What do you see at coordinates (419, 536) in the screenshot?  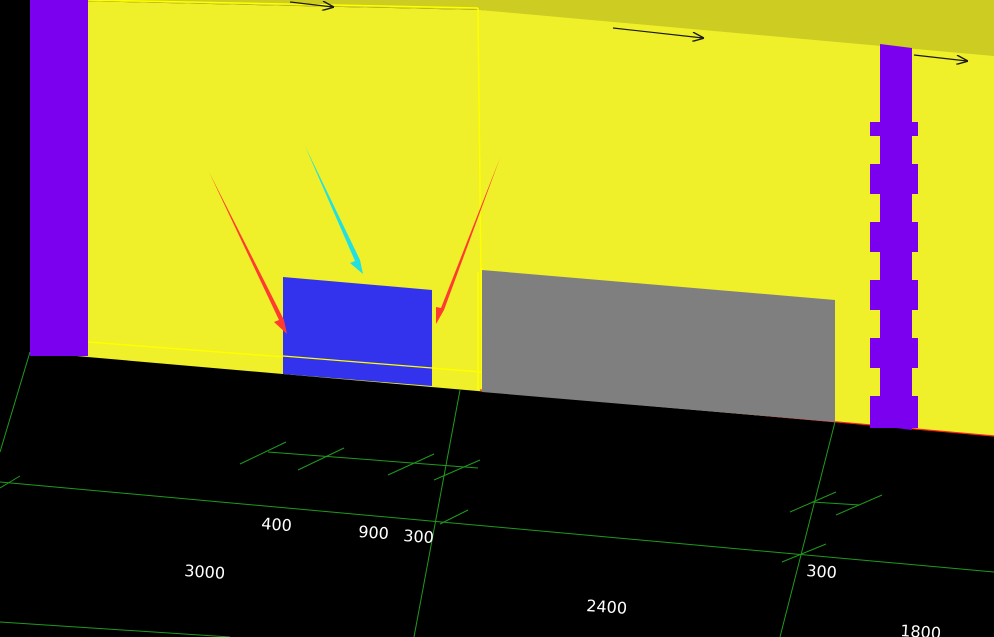 I see `dim-300-a: 300` at bounding box center [419, 536].